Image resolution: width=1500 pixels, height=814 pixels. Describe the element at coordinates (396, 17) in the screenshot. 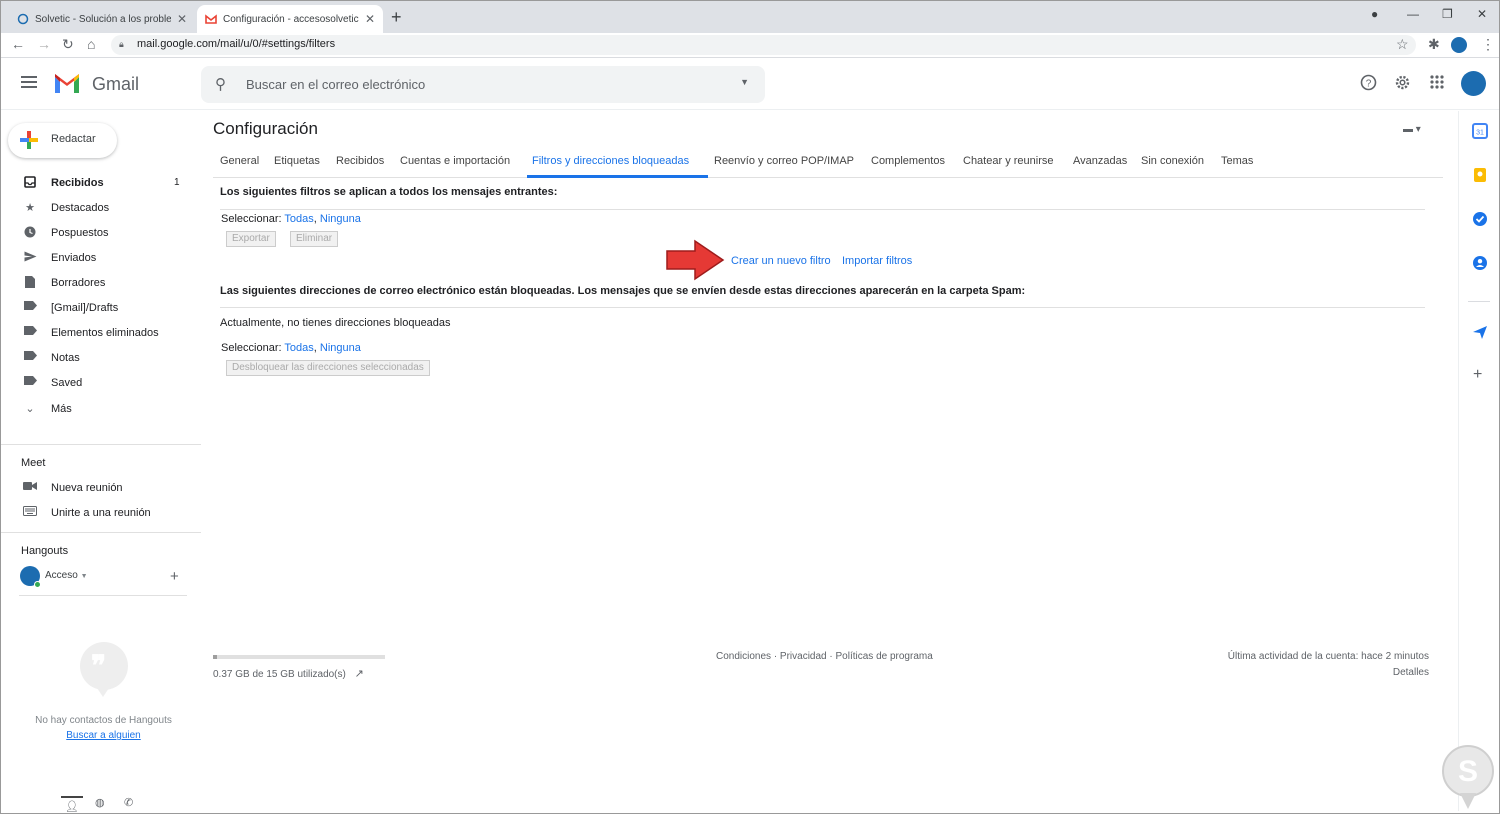

I see `new-tab-icon: +` at that location.